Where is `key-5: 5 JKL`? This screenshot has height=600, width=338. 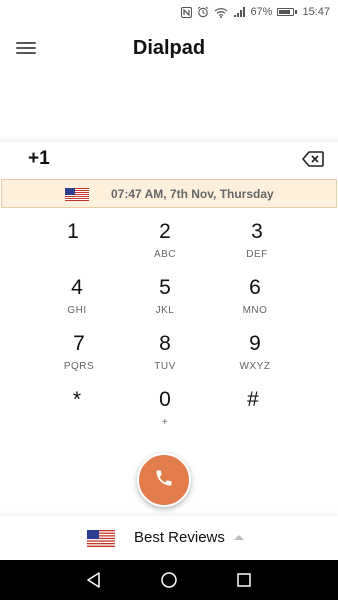
key-5: 5 JKL is located at coordinates (165, 302).